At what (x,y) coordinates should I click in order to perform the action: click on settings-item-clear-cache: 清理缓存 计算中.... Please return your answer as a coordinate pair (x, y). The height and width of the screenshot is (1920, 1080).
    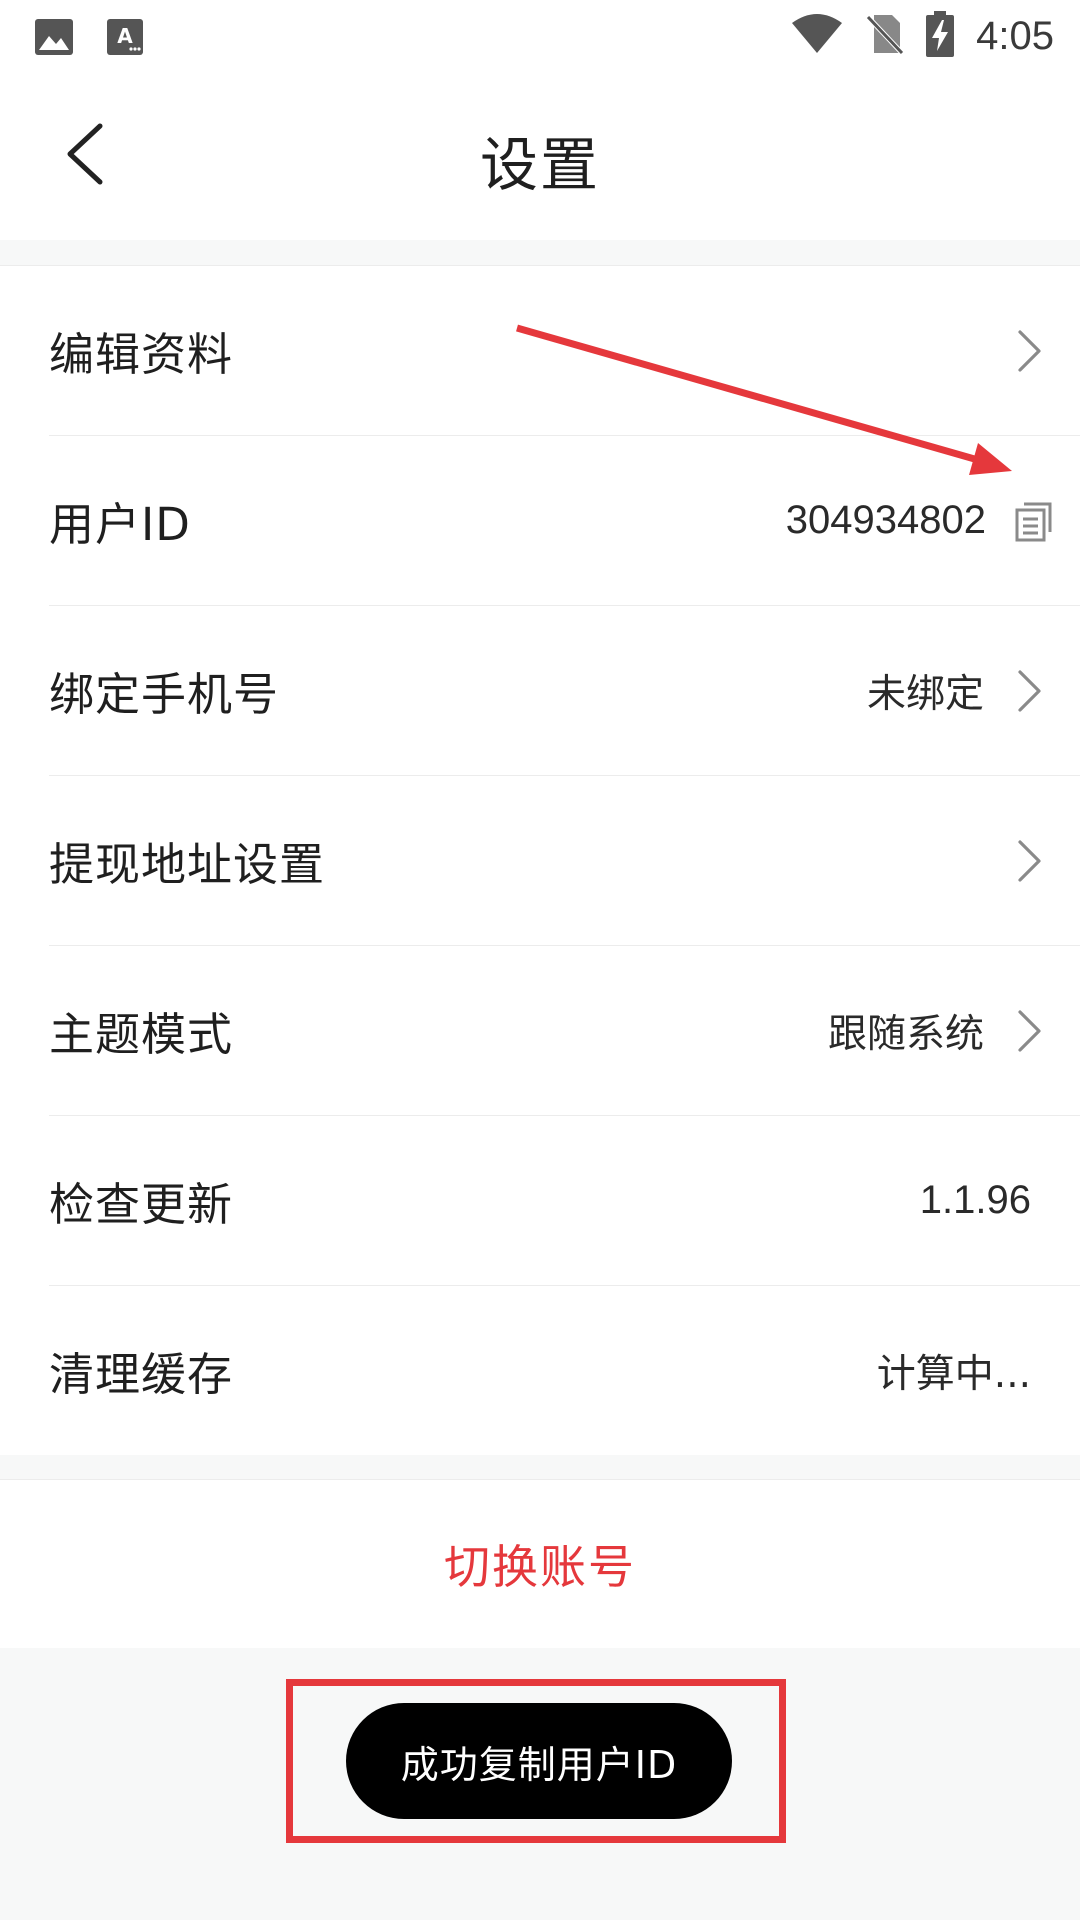
    Looking at the image, I should click on (564, 1370).